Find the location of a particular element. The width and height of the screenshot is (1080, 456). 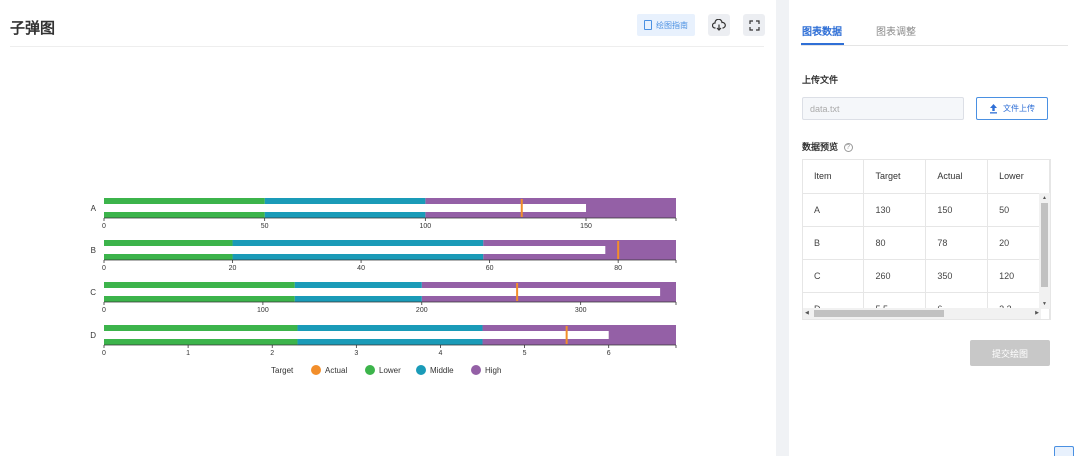

tick-label: 50 is located at coordinates (265, 226).